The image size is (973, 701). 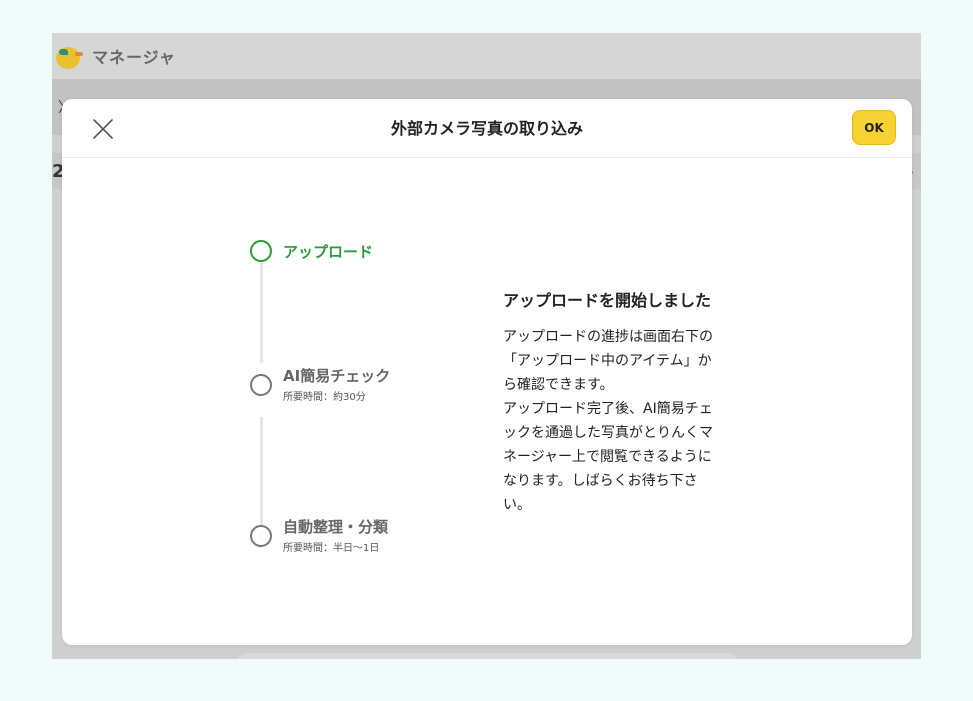 I want to click on step-label-ai-check: AI簡易チェック, so click(x=337, y=376).